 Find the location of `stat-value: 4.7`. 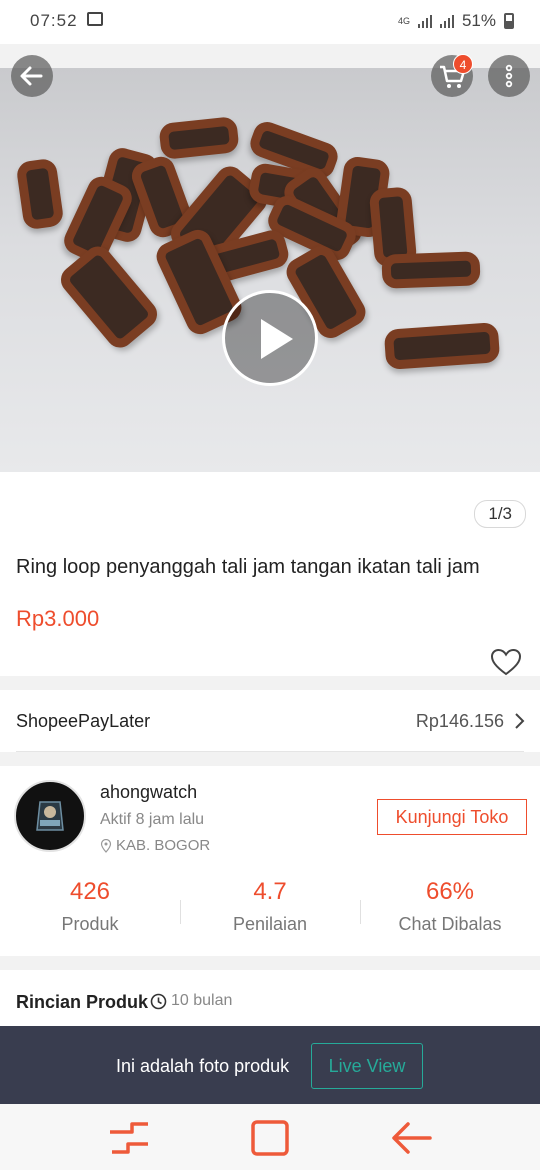

stat-value: 4.7 is located at coordinates (270, 891).